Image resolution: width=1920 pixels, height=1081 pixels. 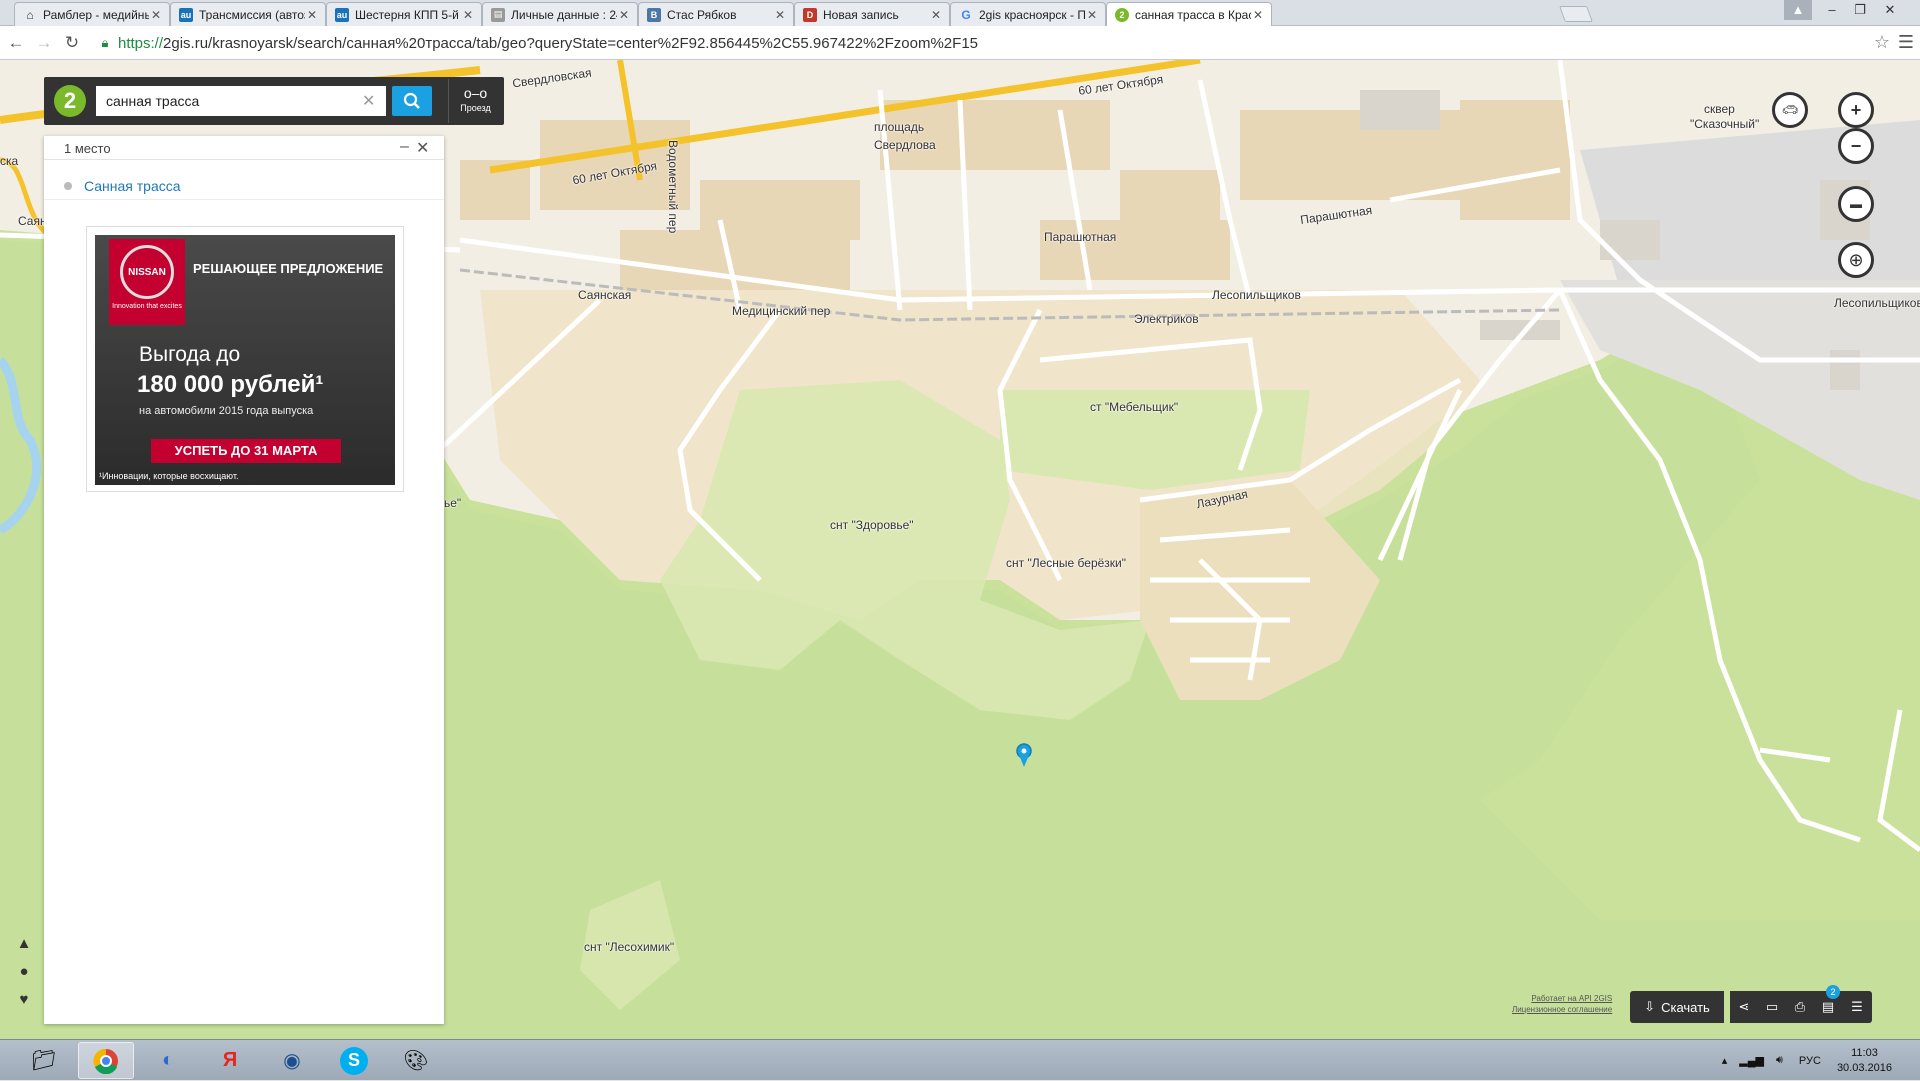 I want to click on browser-tab-vk: В Стас Рябков ✕, so click(x=716, y=14).